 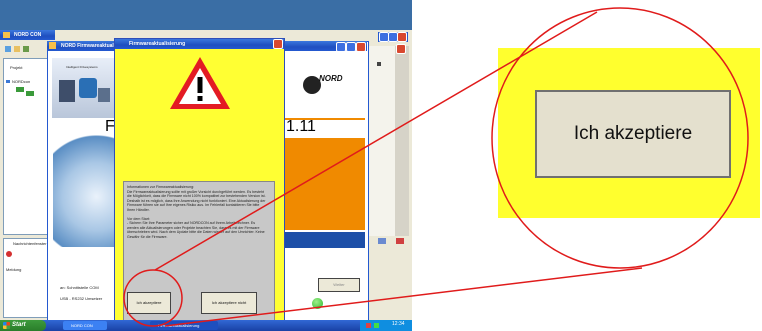 What do you see at coordinates (403, 297) in the screenshot?
I see `connector-line-bottom` at bounding box center [403, 297].